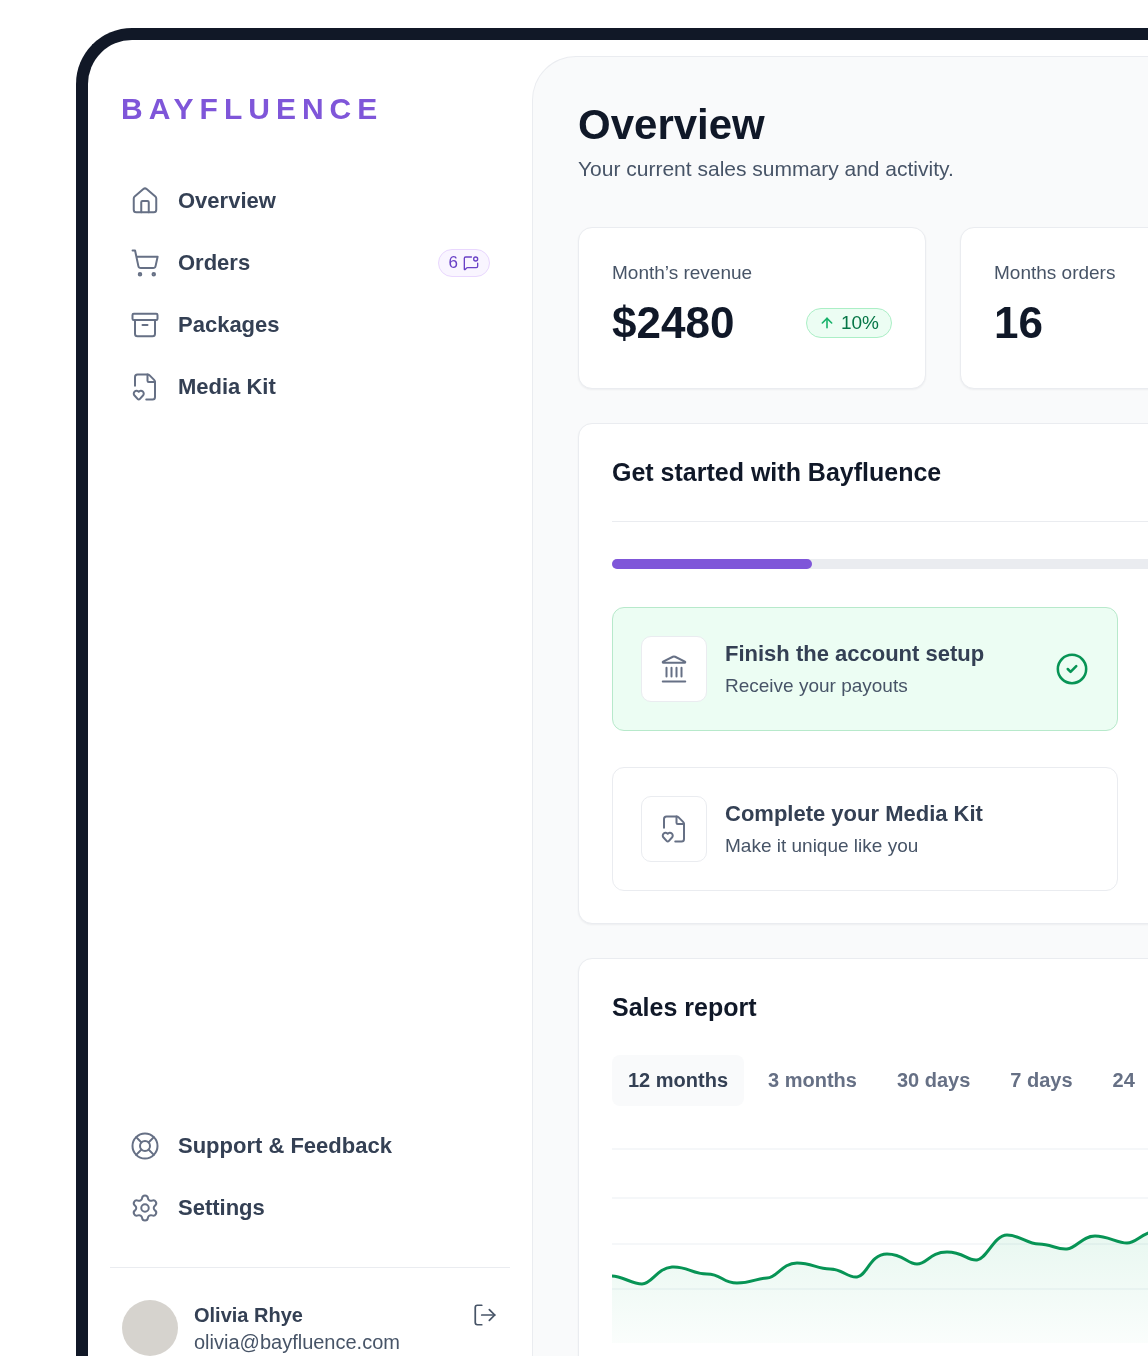  What do you see at coordinates (1055, 273) in the screenshot?
I see `stat-label: Months orders` at bounding box center [1055, 273].